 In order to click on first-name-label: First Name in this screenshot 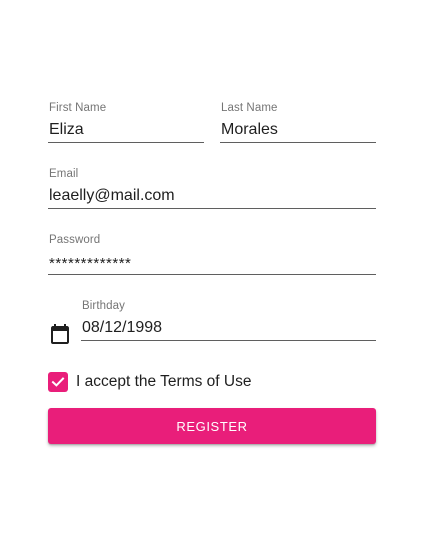, I will do `click(78, 108)`.